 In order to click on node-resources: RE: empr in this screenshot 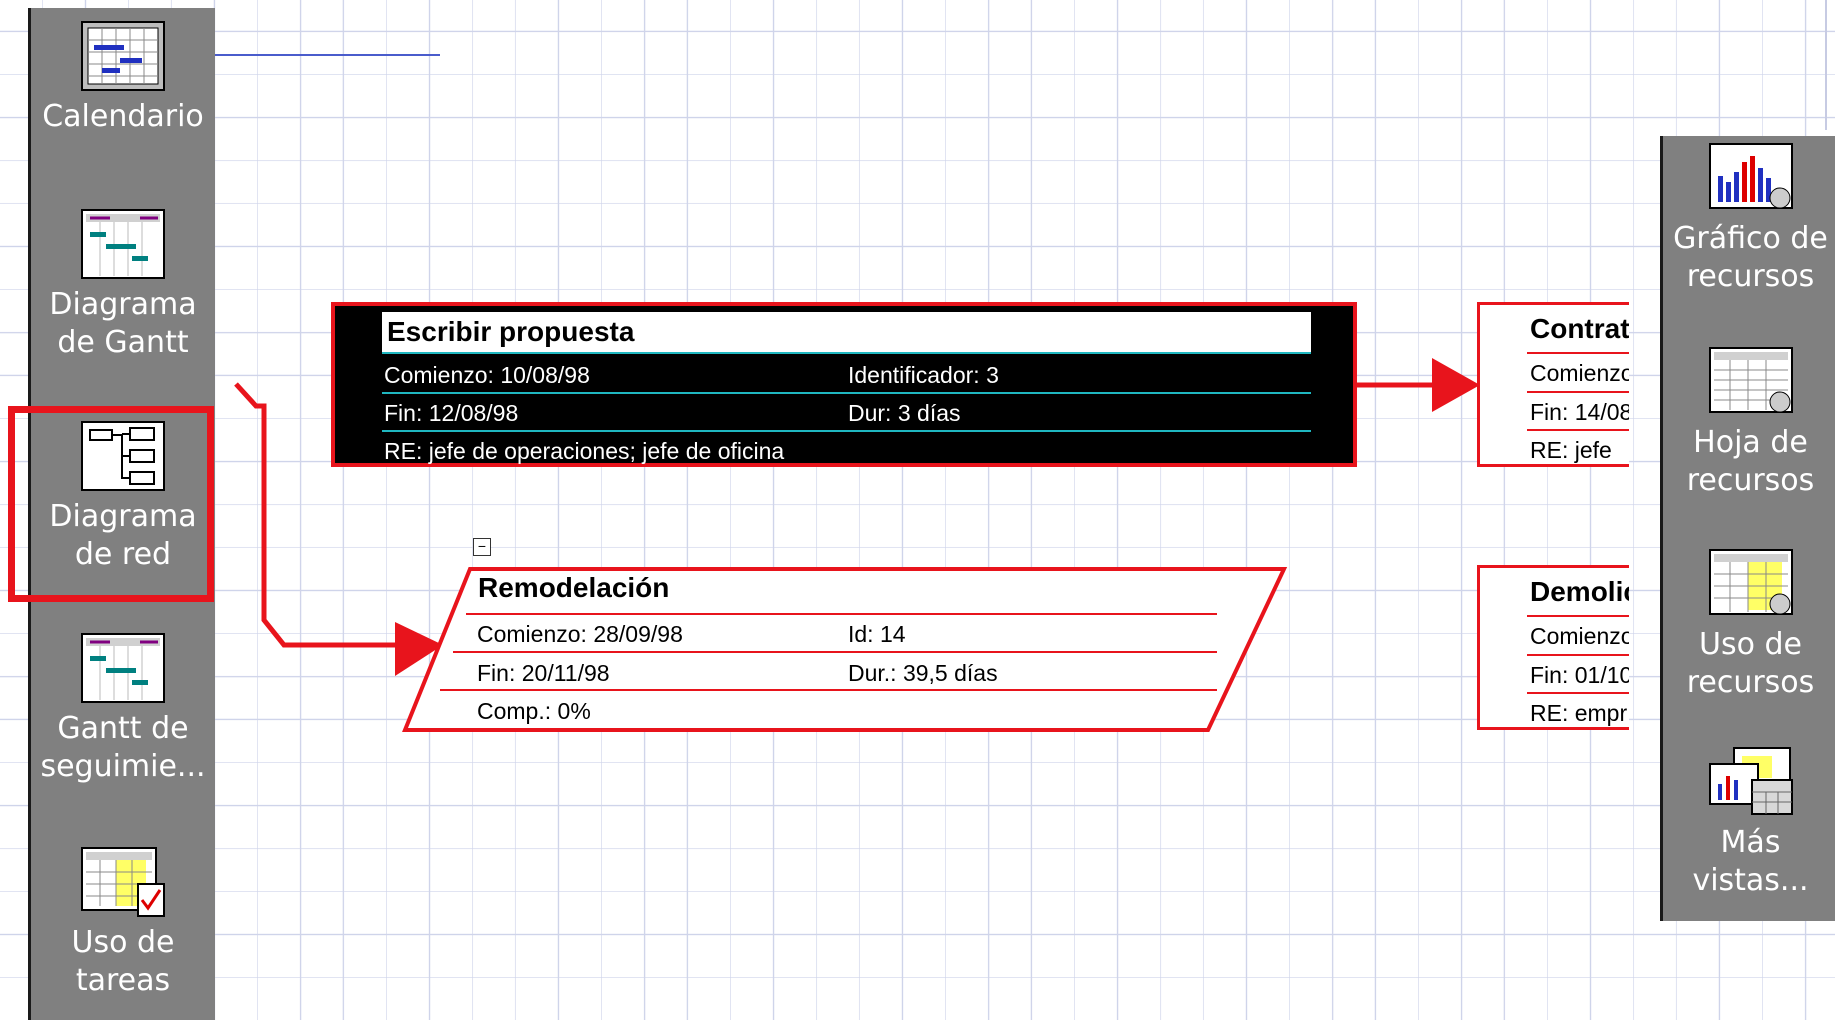, I will do `click(1579, 713)`.